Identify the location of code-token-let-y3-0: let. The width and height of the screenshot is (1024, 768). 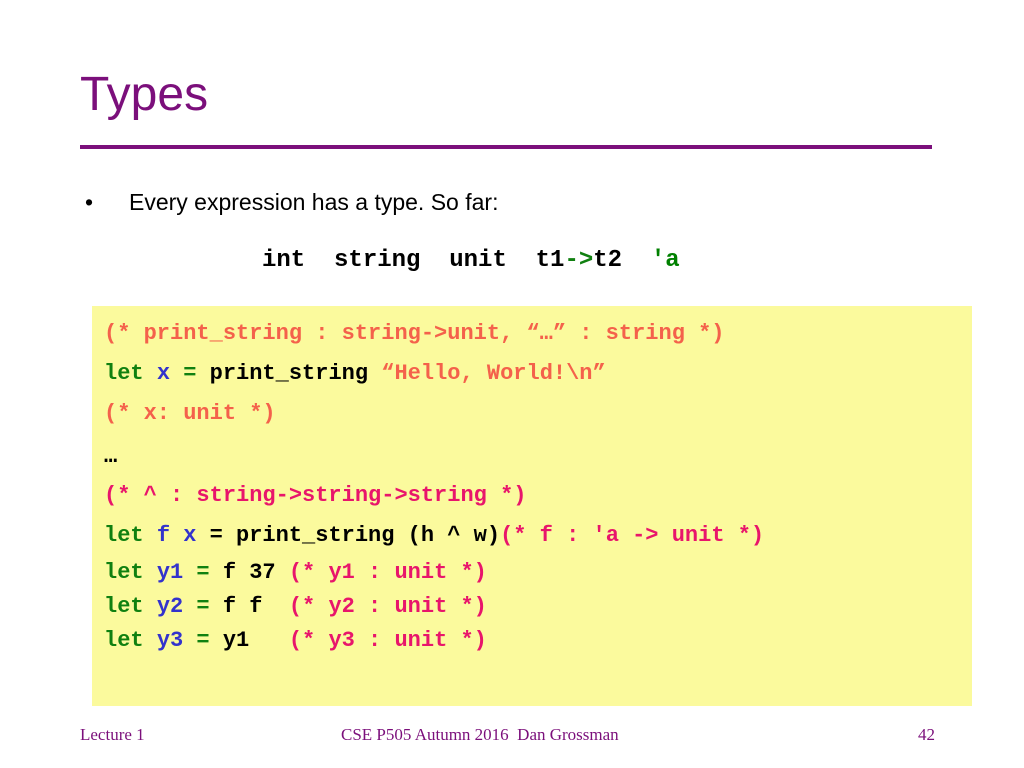
(124, 640).